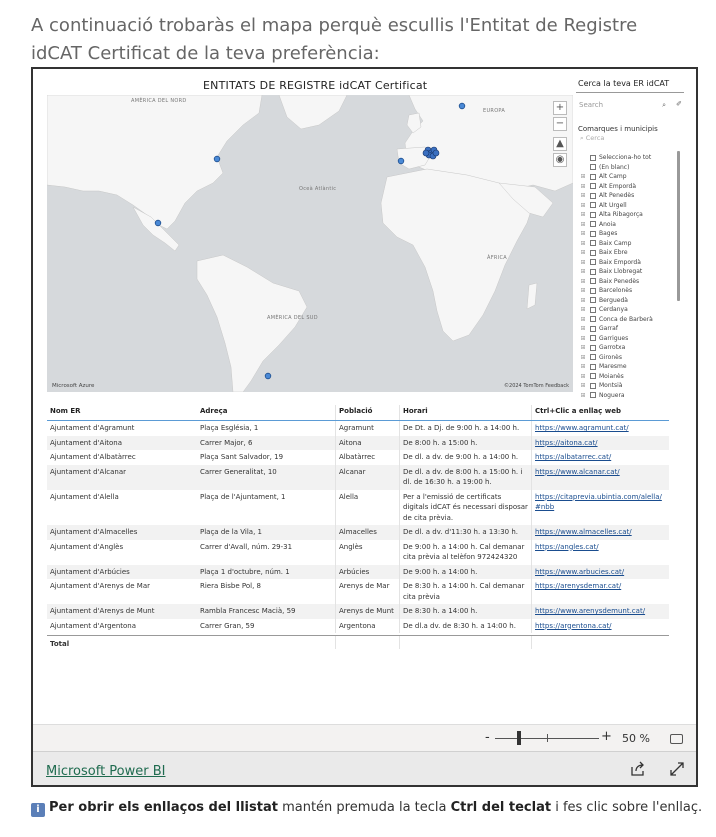 This screenshot has width=716, height=837. What do you see at coordinates (626, 320) in the screenshot?
I see `slicer-item: ⊞ Conca de Barberà` at bounding box center [626, 320].